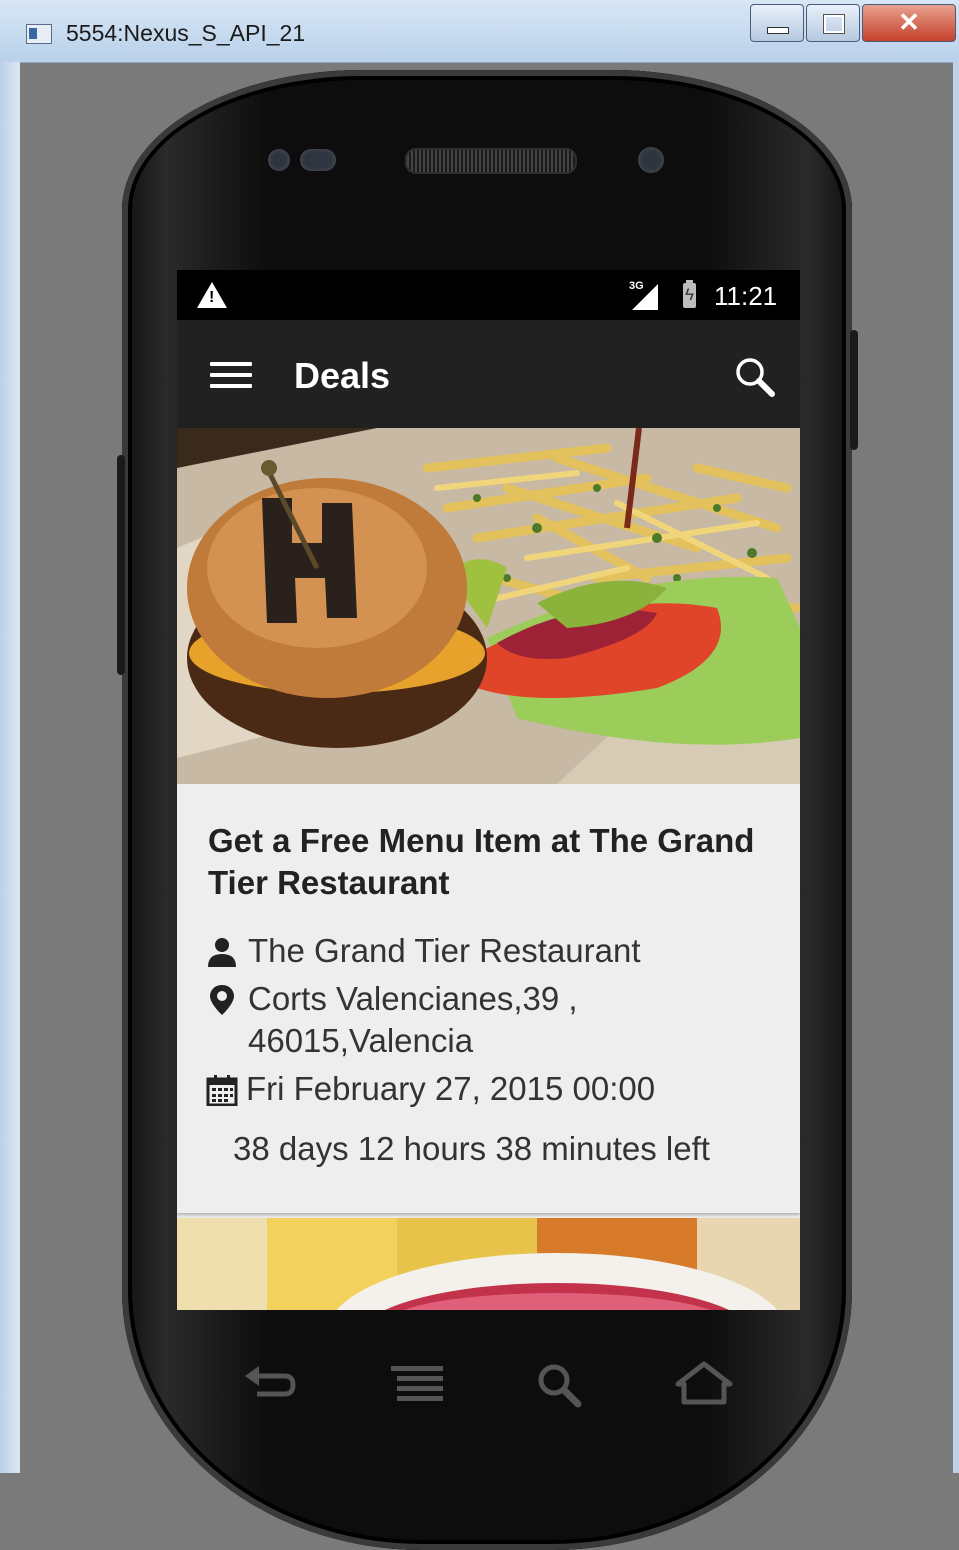 The height and width of the screenshot is (1550, 959). Describe the element at coordinates (10, 767) in the screenshot. I see `window-frame-left` at that location.